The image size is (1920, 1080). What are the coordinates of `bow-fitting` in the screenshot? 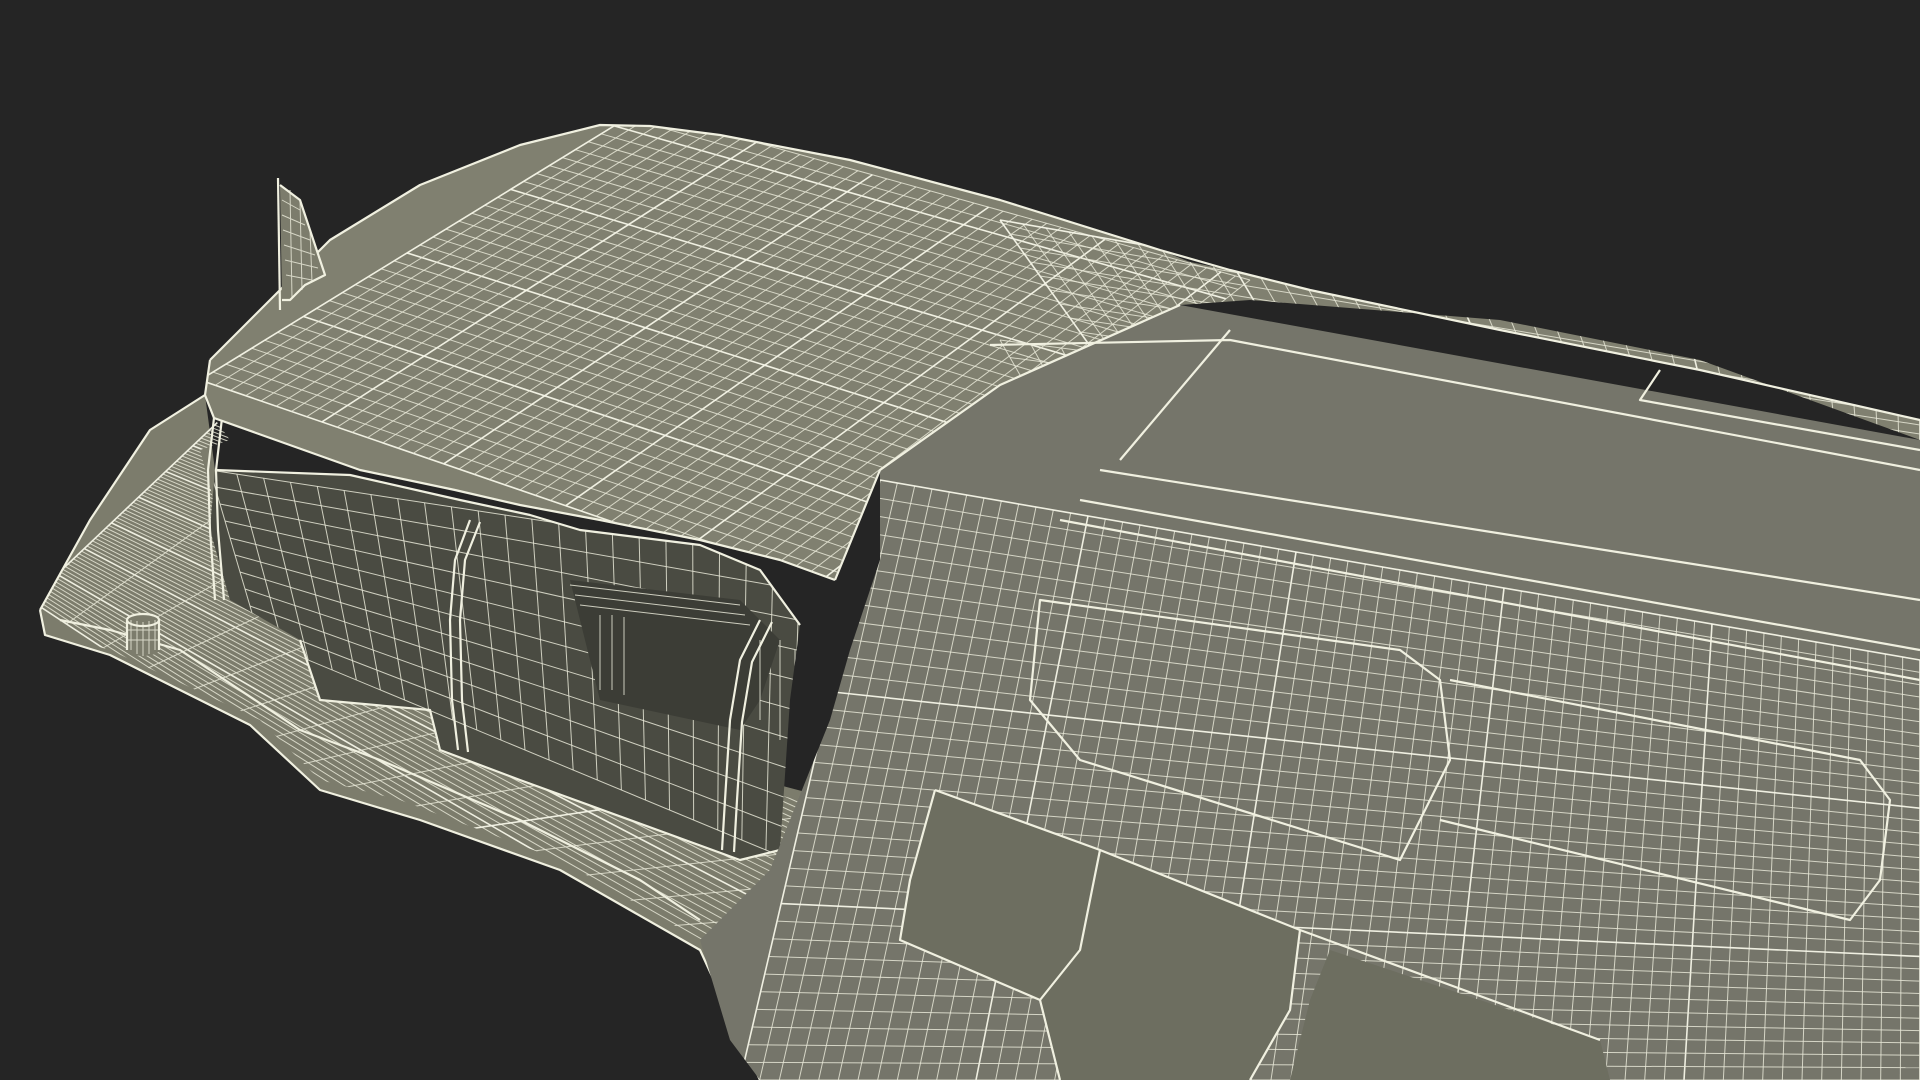 It's located at (143, 634).